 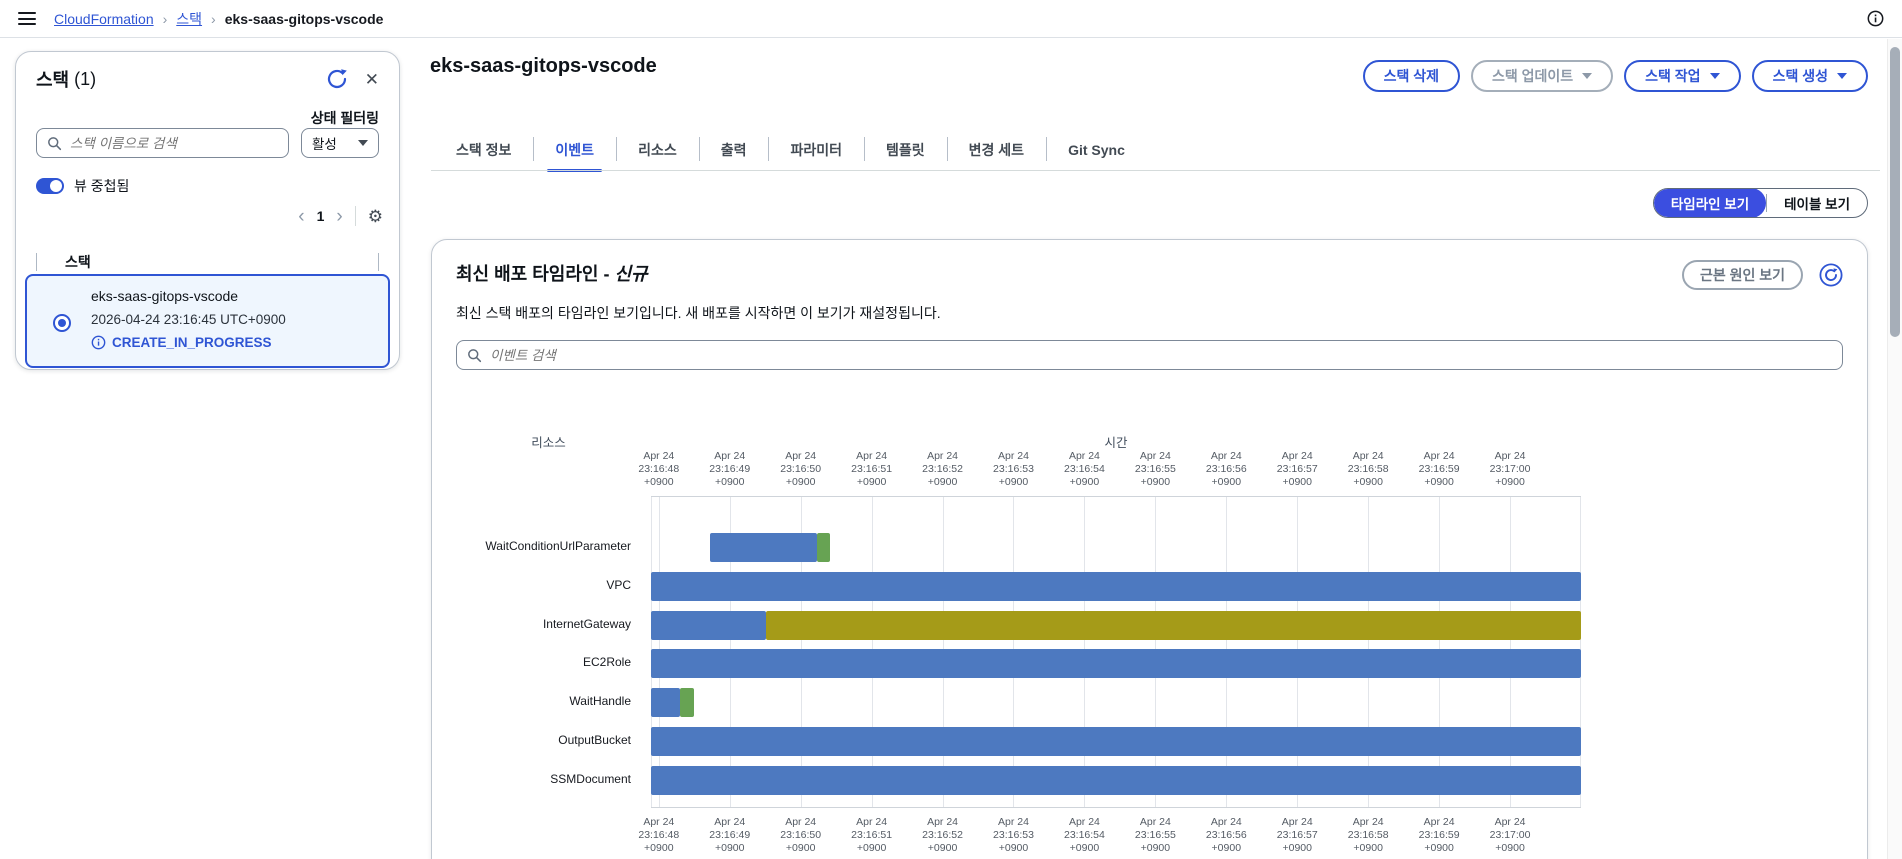 What do you see at coordinates (98, 342) in the screenshot?
I see `status-info-icon` at bounding box center [98, 342].